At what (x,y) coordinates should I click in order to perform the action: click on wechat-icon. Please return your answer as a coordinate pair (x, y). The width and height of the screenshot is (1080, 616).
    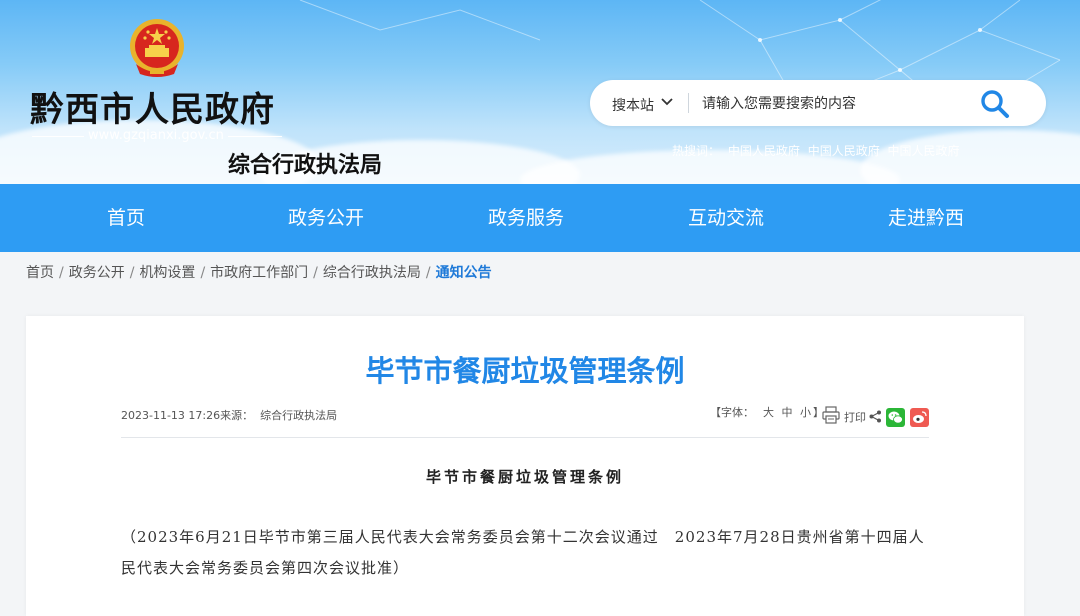
    Looking at the image, I should click on (895, 417).